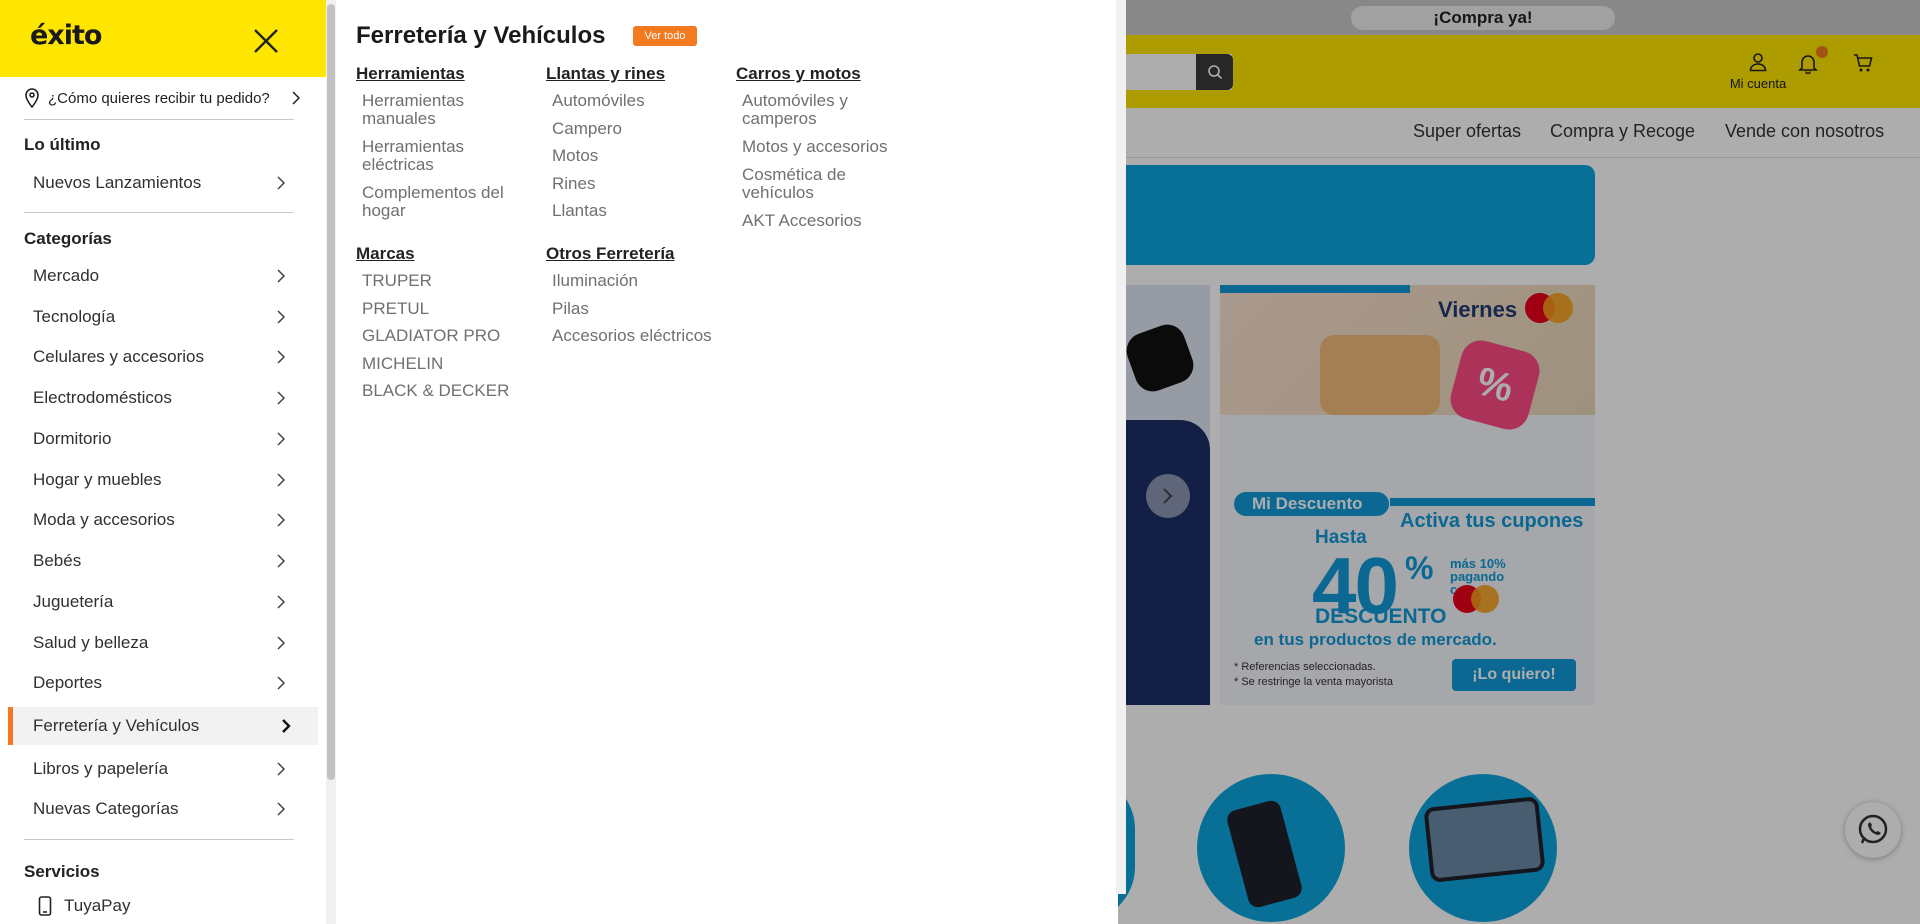 The width and height of the screenshot is (1920, 924). What do you see at coordinates (449, 391) in the screenshot?
I see `submenu-link: BLACK & DECKER` at bounding box center [449, 391].